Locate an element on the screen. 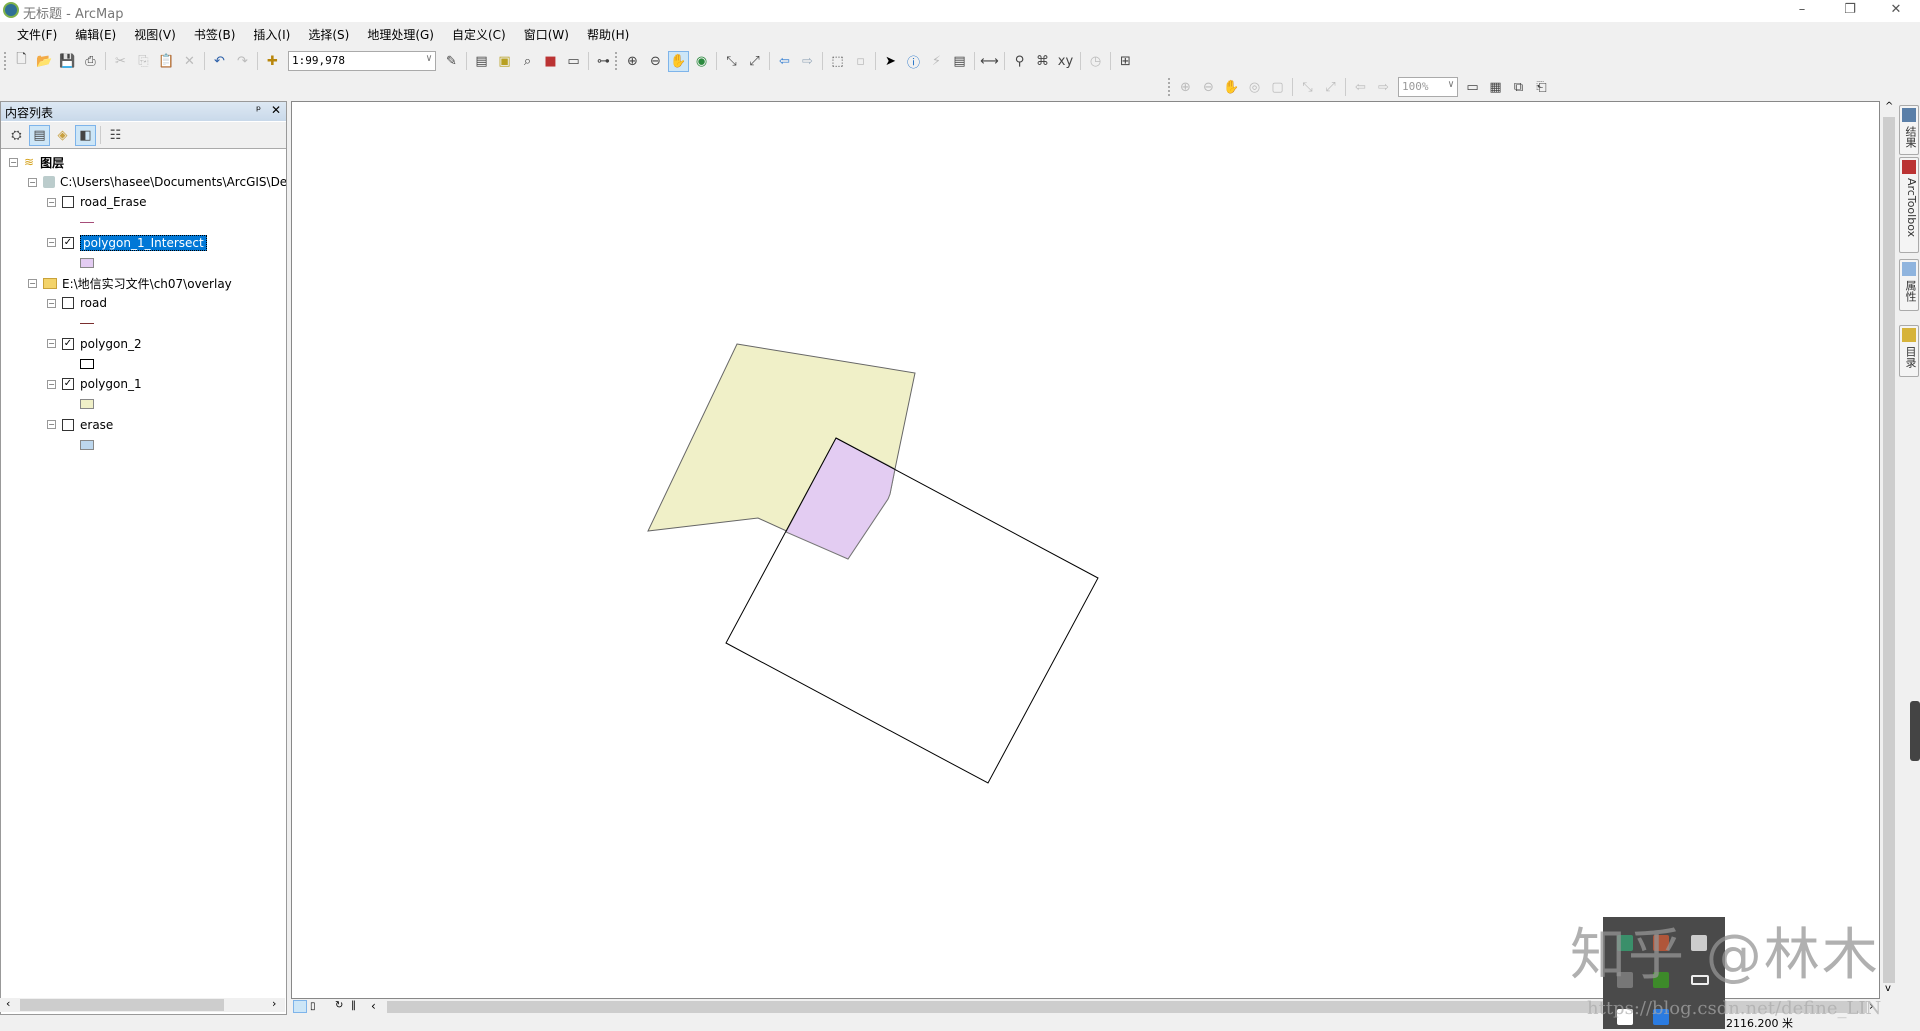 The height and width of the screenshot is (1031, 1920). menu-item: 插入(I) is located at coordinates (271, 34).